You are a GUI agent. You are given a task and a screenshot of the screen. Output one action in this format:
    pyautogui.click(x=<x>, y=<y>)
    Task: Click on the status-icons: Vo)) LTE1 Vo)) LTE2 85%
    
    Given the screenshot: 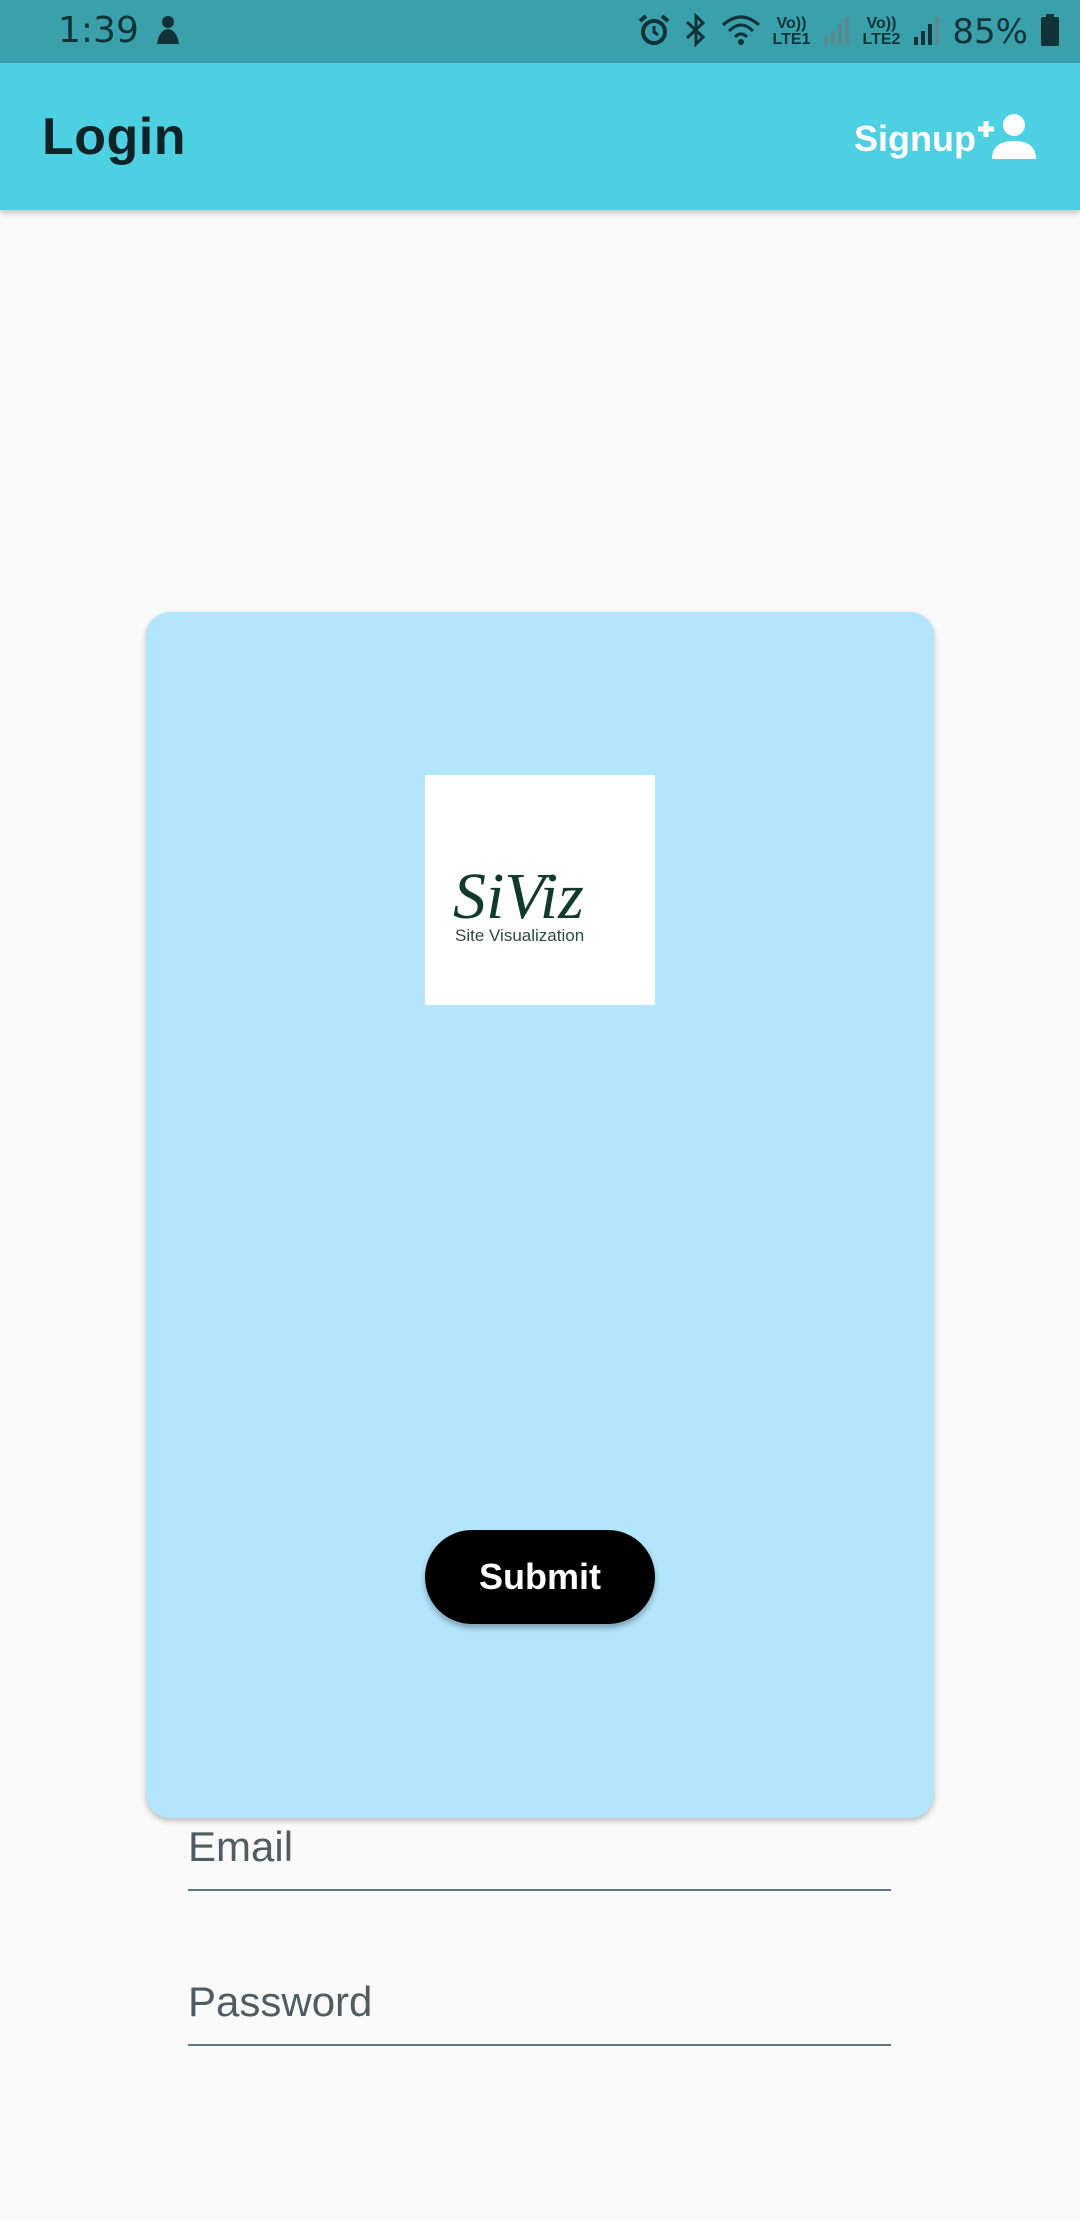 What is the action you would take?
    pyautogui.click(x=848, y=32)
    